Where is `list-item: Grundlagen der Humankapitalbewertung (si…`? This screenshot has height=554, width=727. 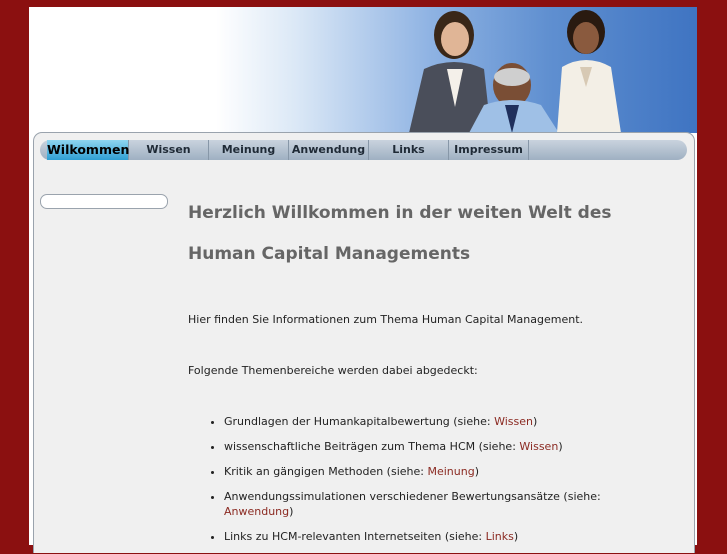 list-item: Grundlagen der Humankapitalbewertung (si… is located at coordinates (446, 421).